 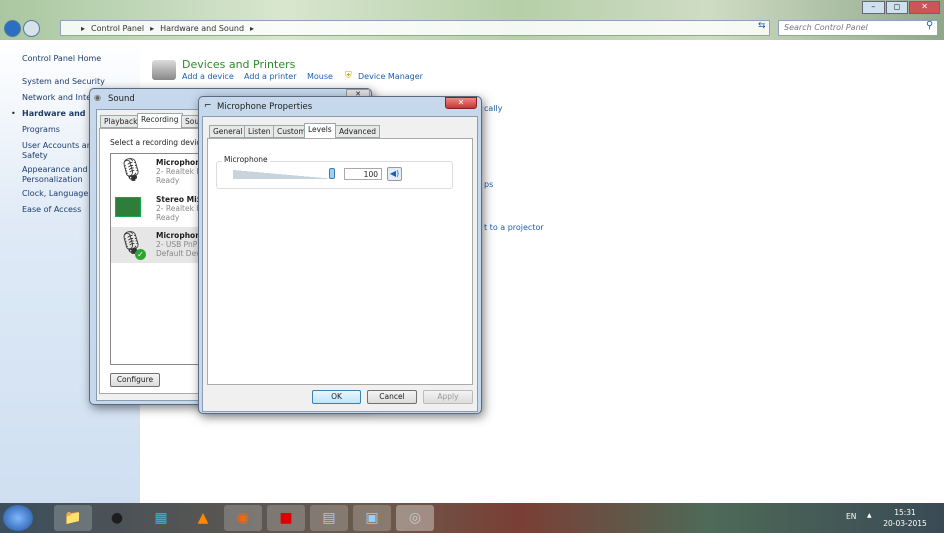 What do you see at coordinates (161, 518) in the screenshot?
I see `movie-maker-taskbar-icon: ▦` at bounding box center [161, 518].